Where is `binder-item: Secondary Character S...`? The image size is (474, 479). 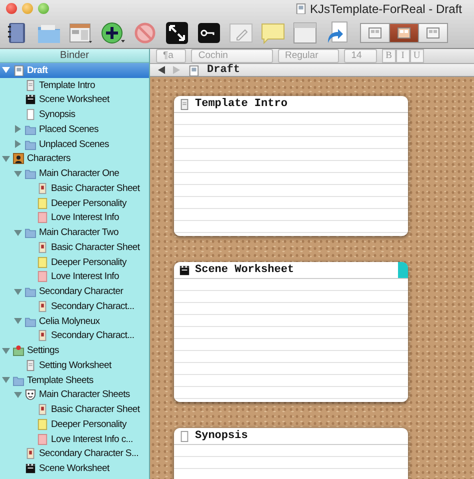 binder-item: Secondary Character S... is located at coordinates (74, 454).